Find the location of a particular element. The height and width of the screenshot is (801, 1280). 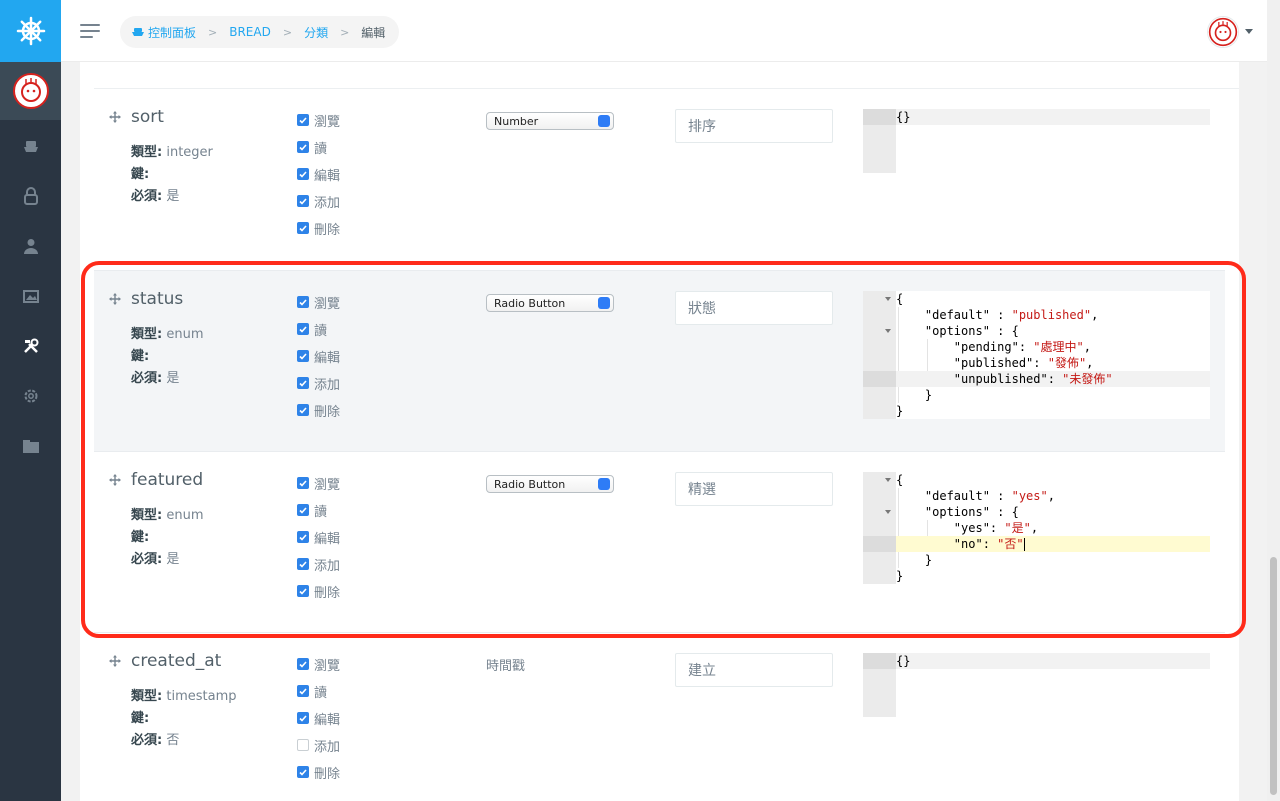

field-type: 類型: integer is located at coordinates (172, 152).